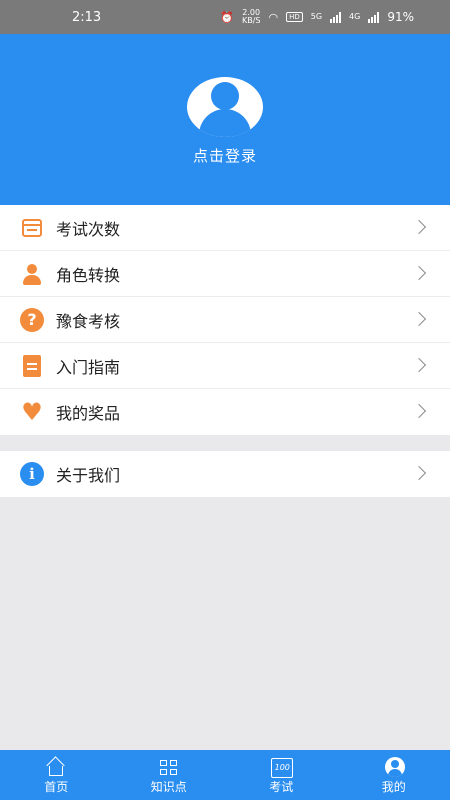 This screenshot has height=800, width=450. What do you see at coordinates (281, 787) in the screenshot?
I see `tab-label: 考试` at bounding box center [281, 787].